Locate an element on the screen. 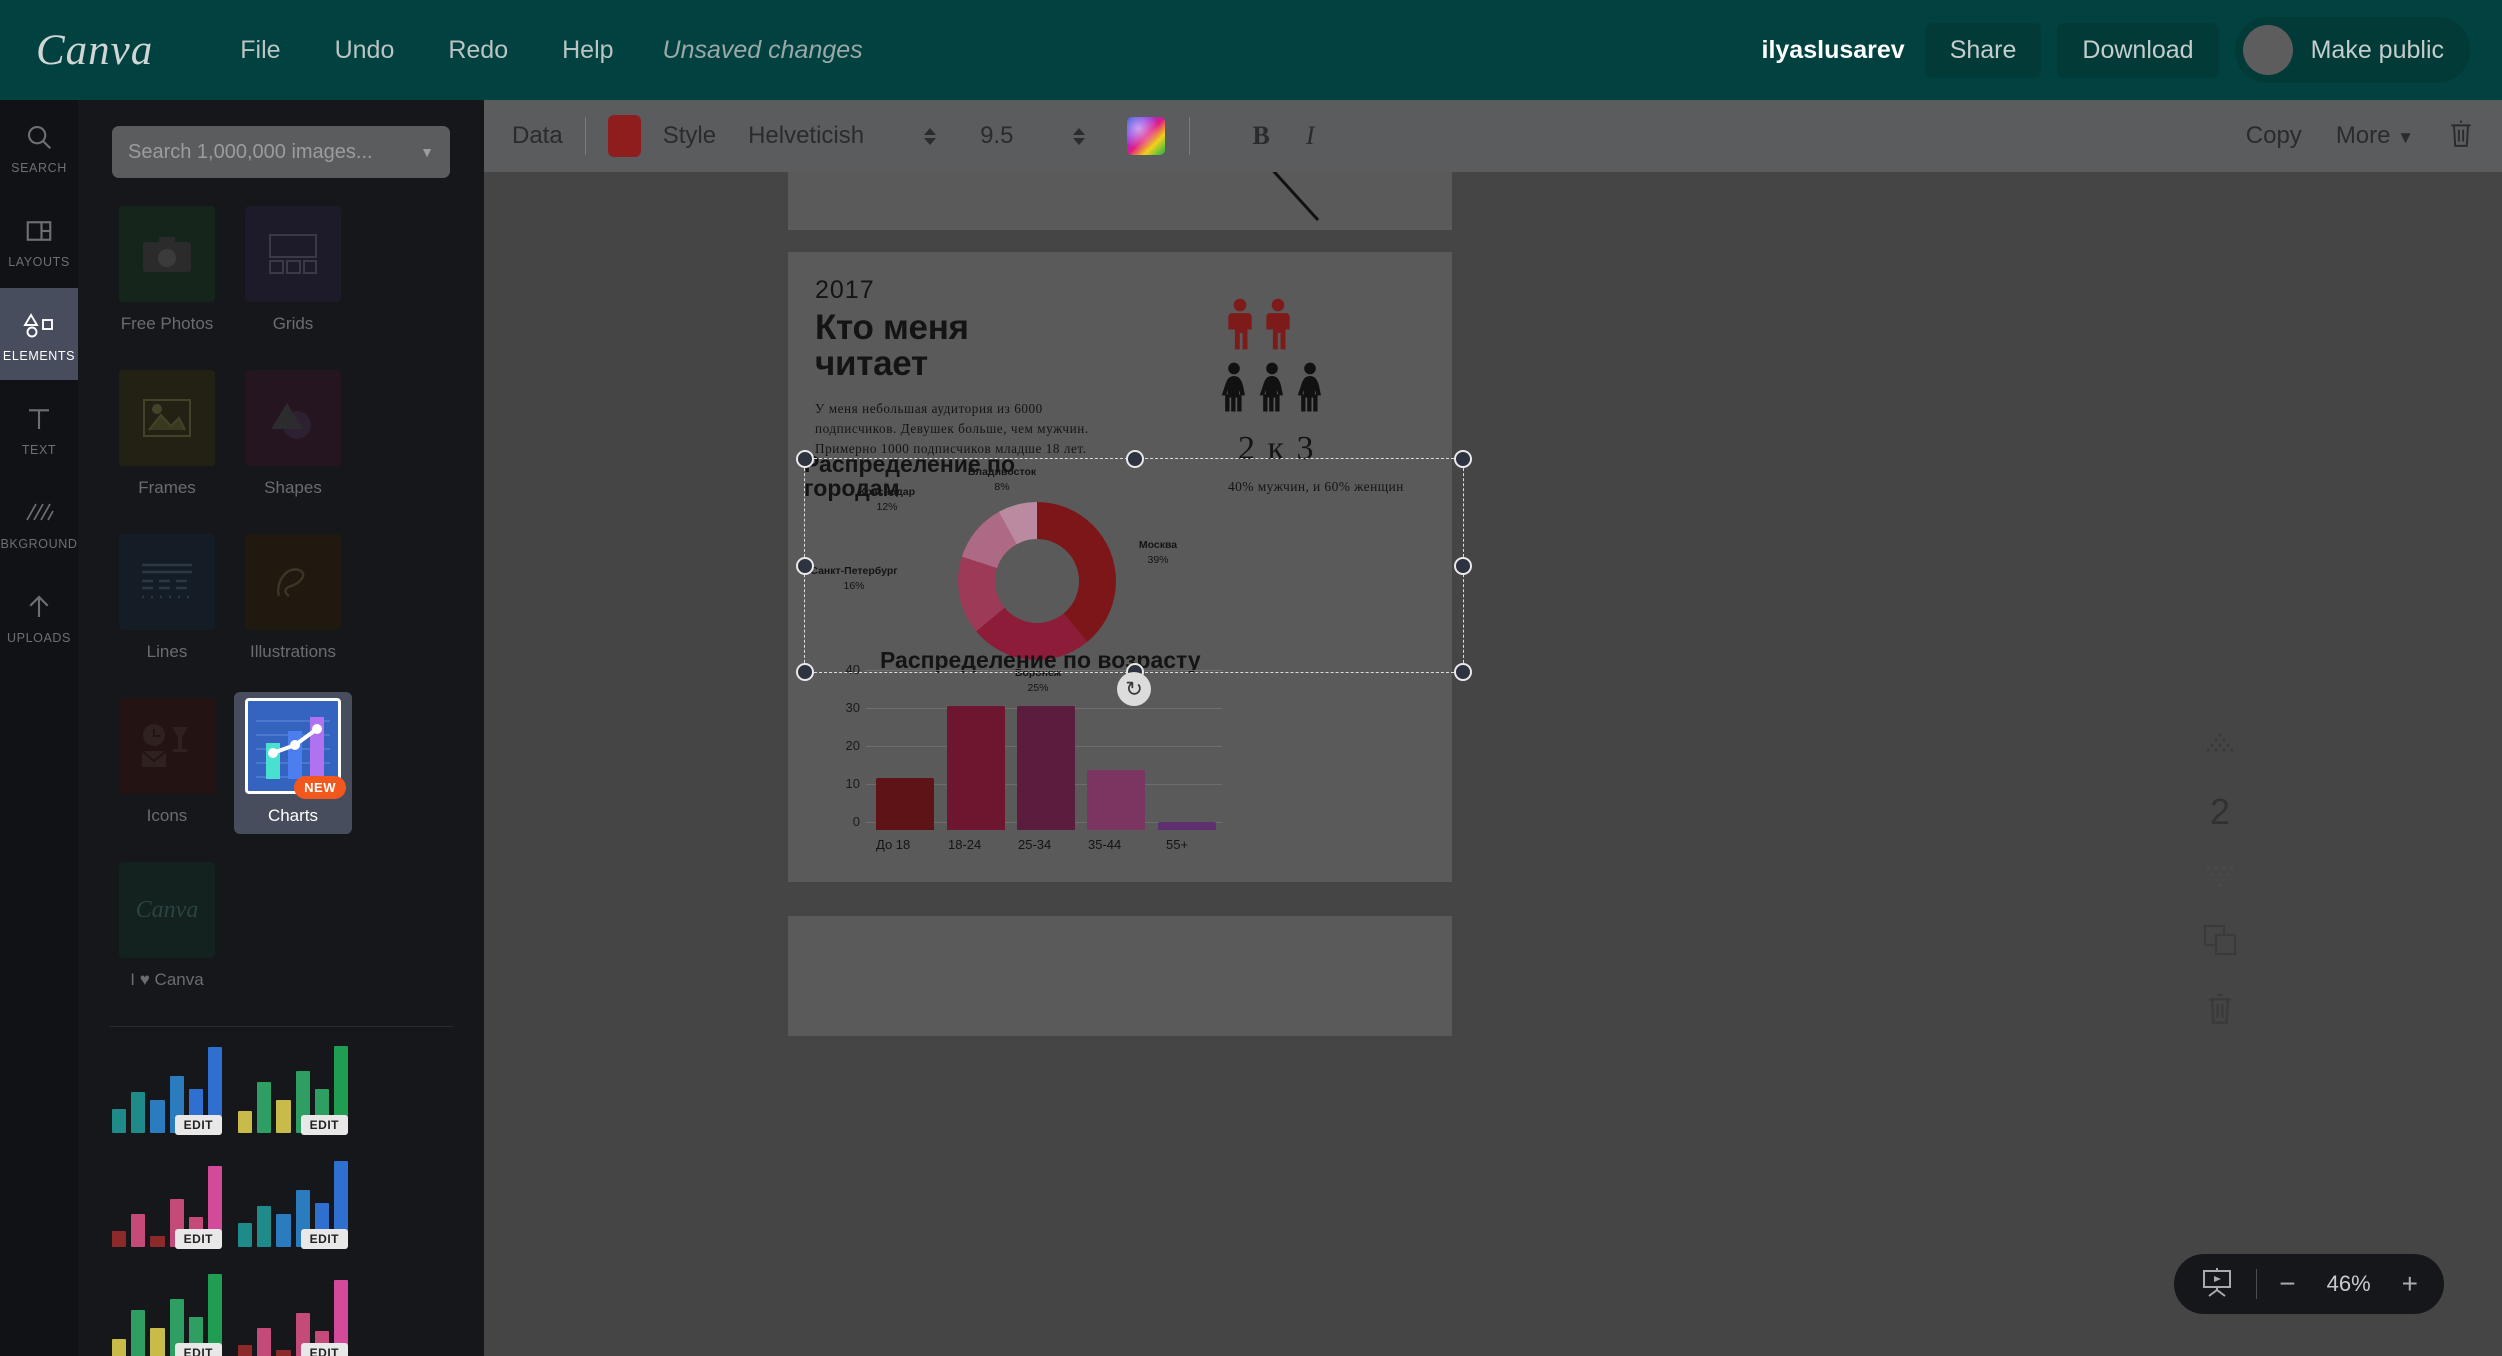  category-card-shapes: Shapes is located at coordinates (293, 435).